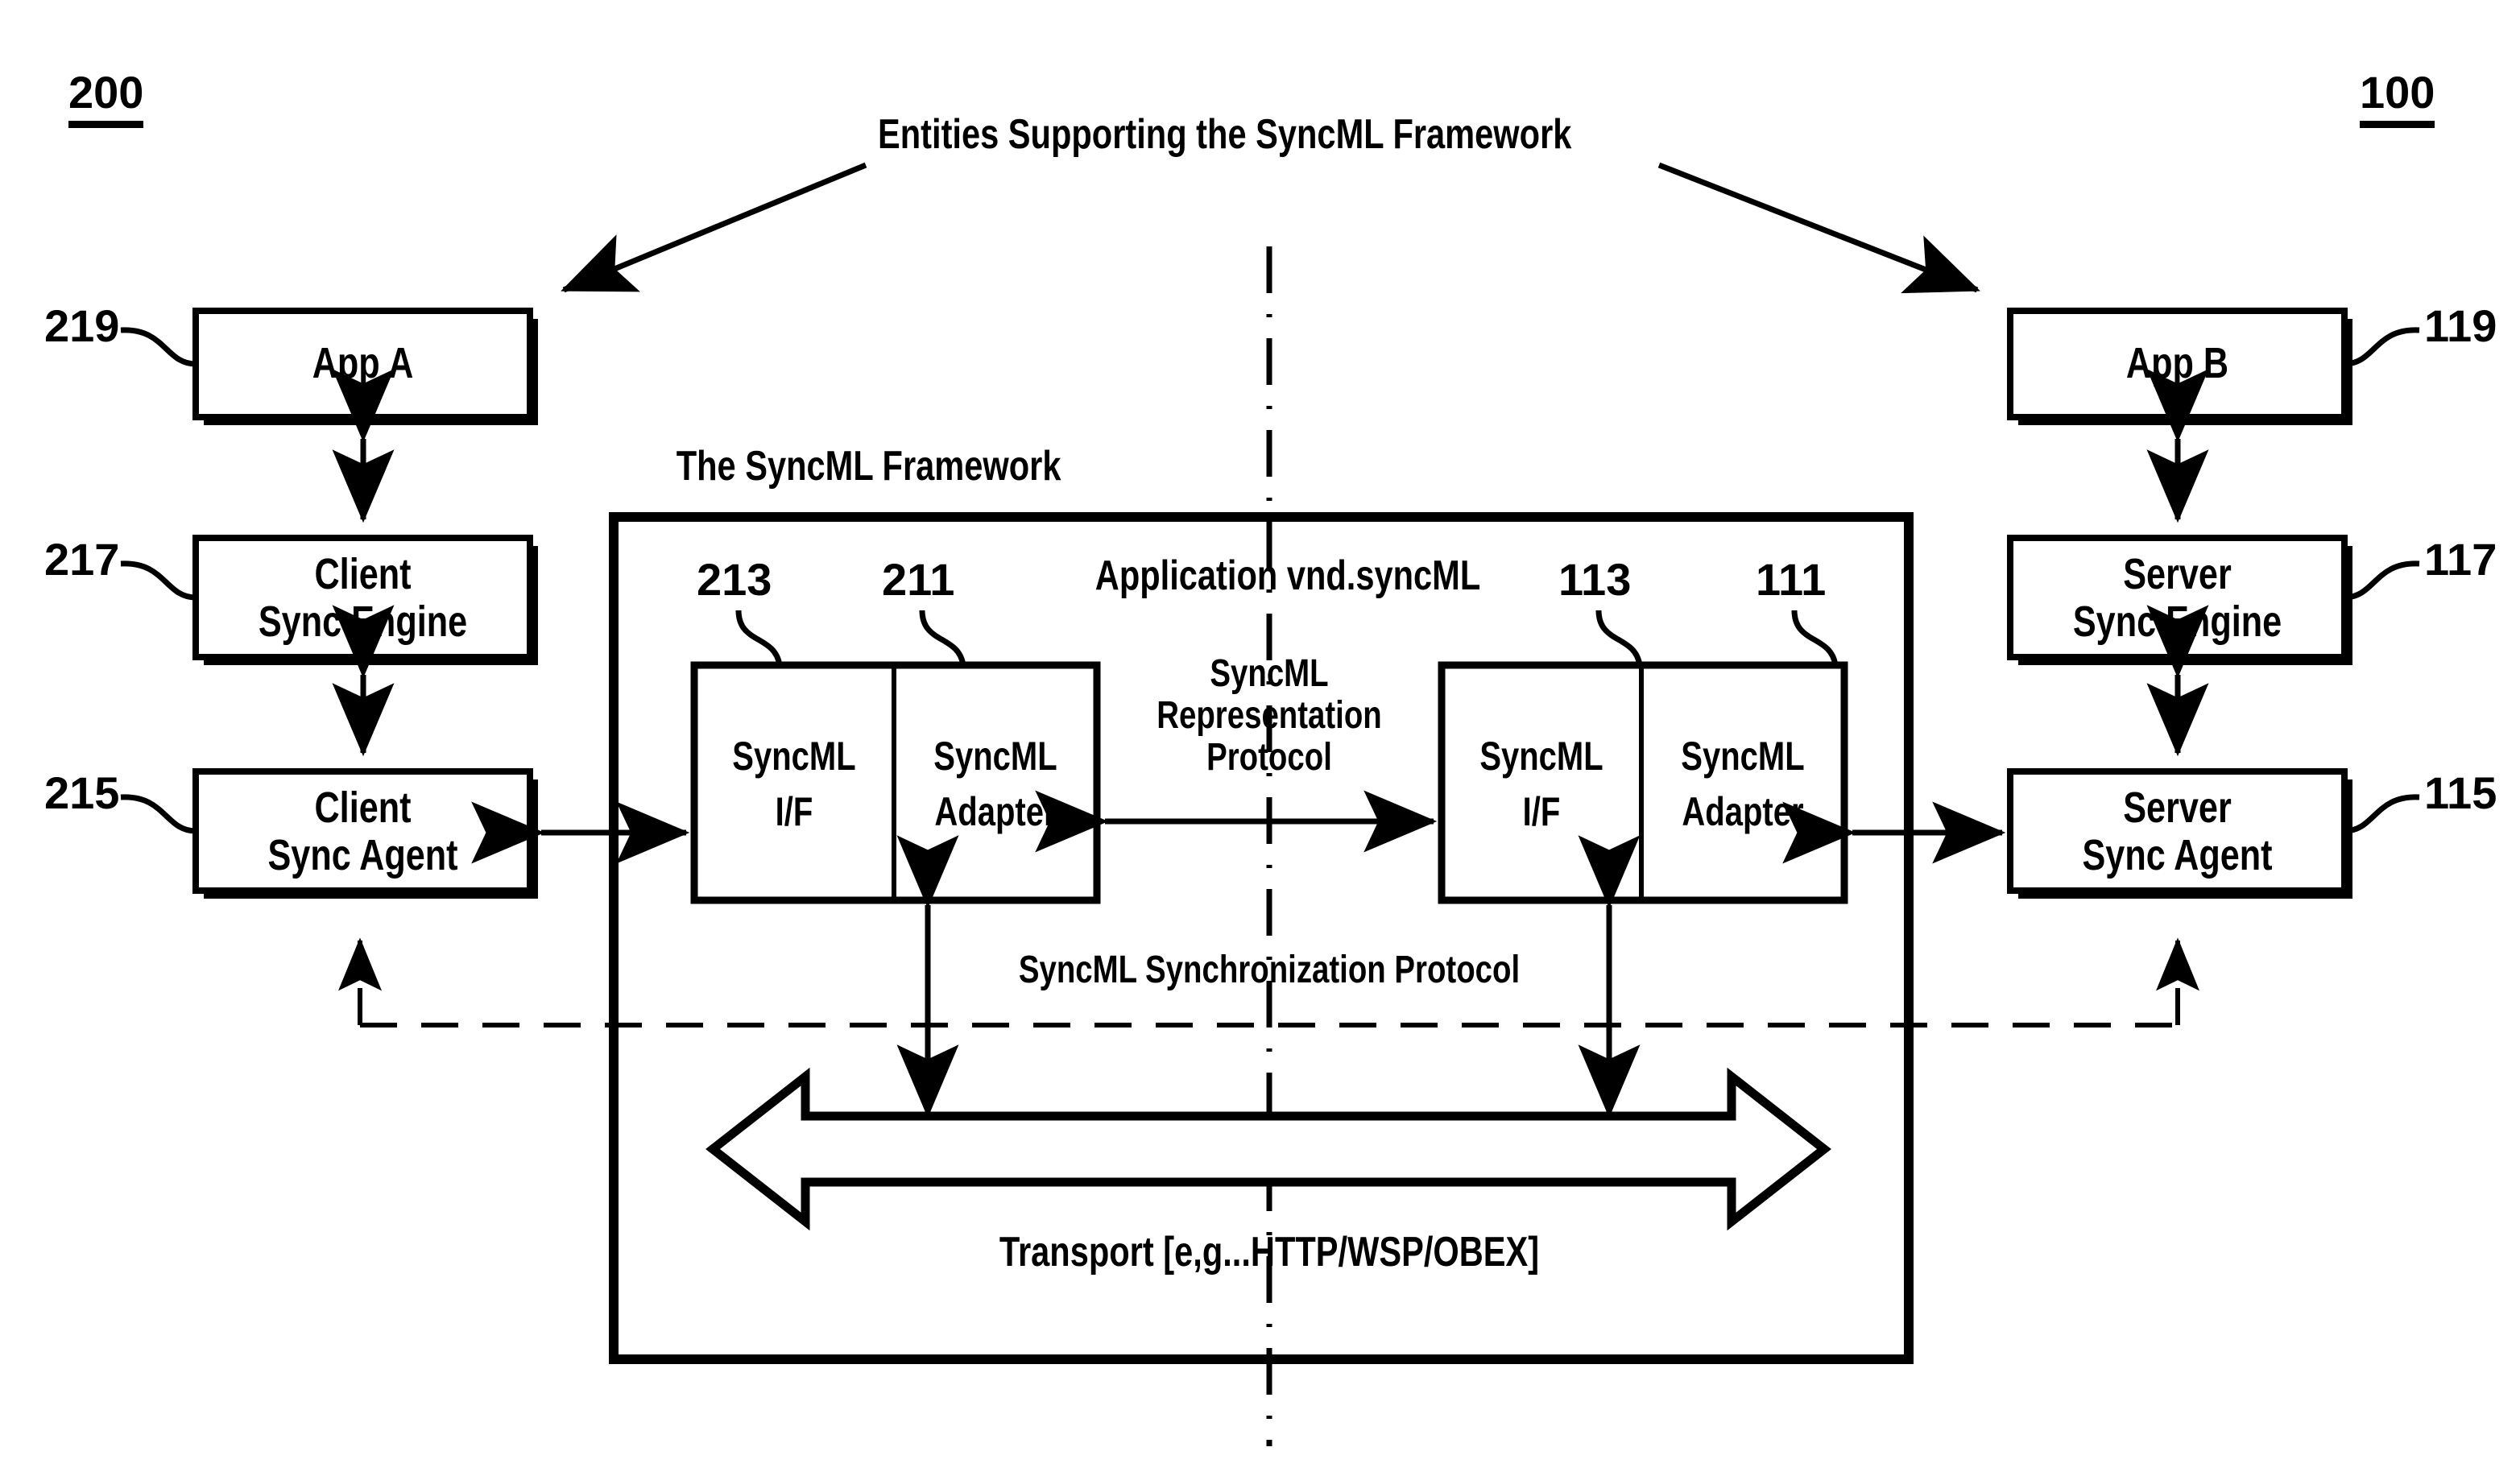 This screenshot has width=2520, height=1472. What do you see at coordinates (106, 99) in the screenshot?
I see `refnum-client-system: 200` at bounding box center [106, 99].